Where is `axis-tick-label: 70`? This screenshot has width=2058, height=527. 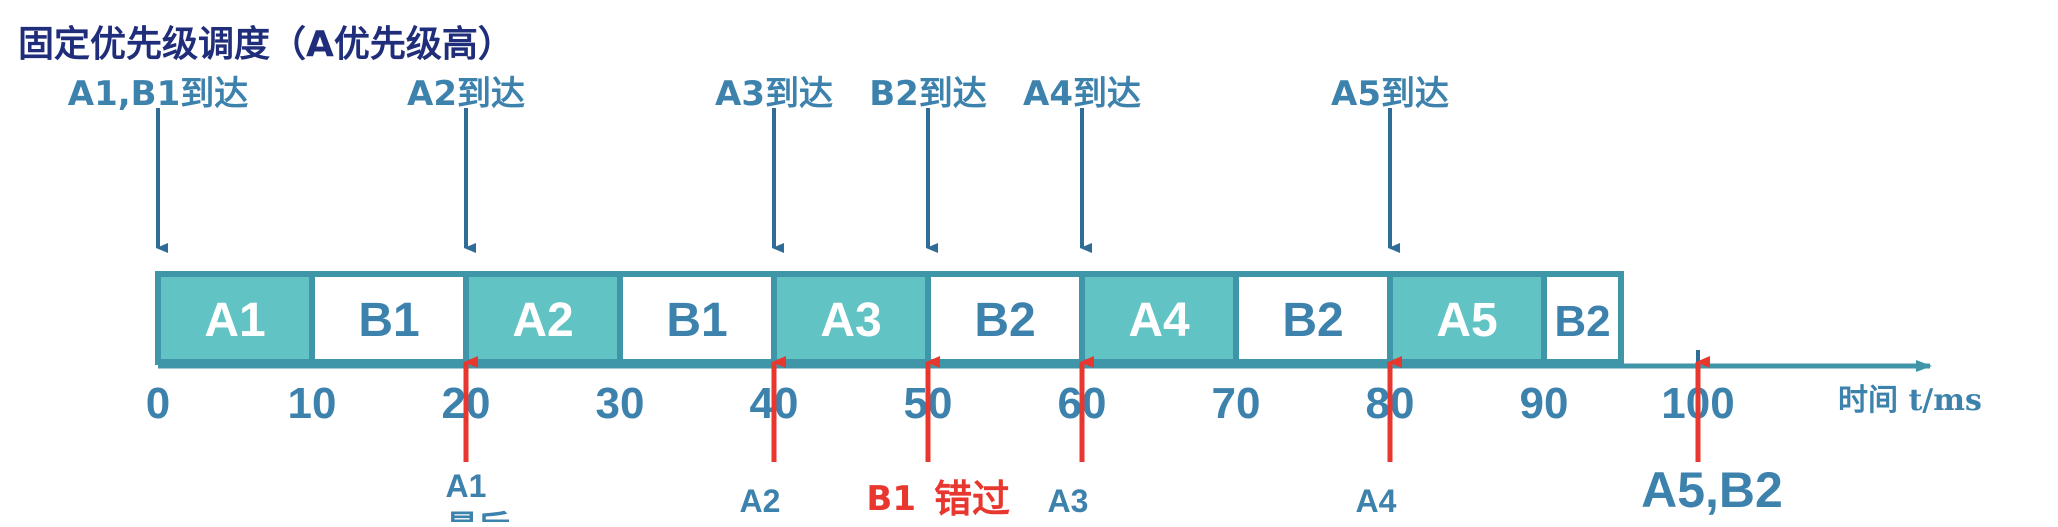 axis-tick-label: 70 is located at coordinates (1236, 403).